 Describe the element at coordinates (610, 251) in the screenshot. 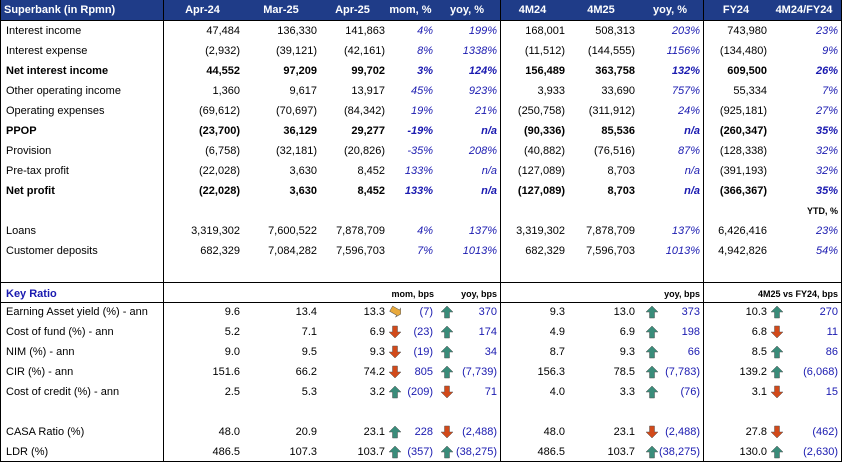

I see `cell: 7,596,703` at that location.